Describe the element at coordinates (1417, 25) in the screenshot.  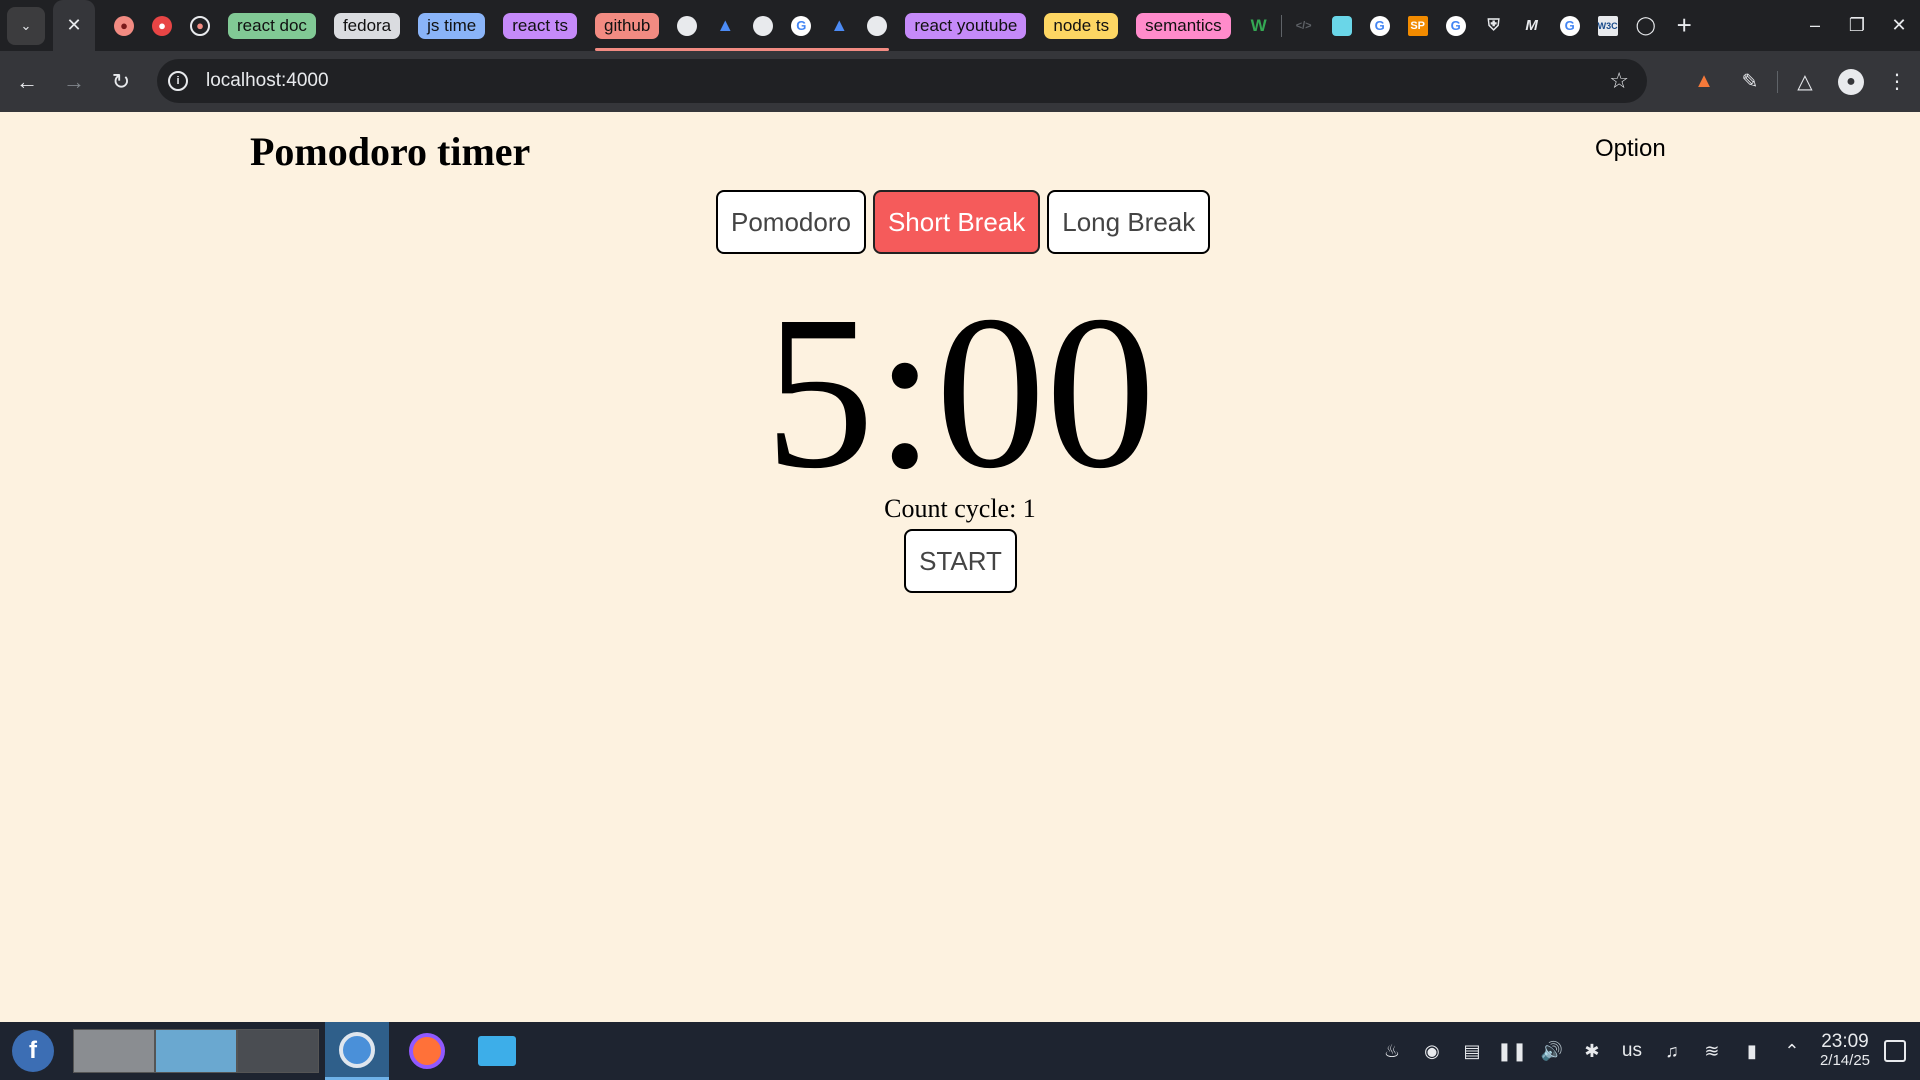
I see `sp-icon: SP` at that location.